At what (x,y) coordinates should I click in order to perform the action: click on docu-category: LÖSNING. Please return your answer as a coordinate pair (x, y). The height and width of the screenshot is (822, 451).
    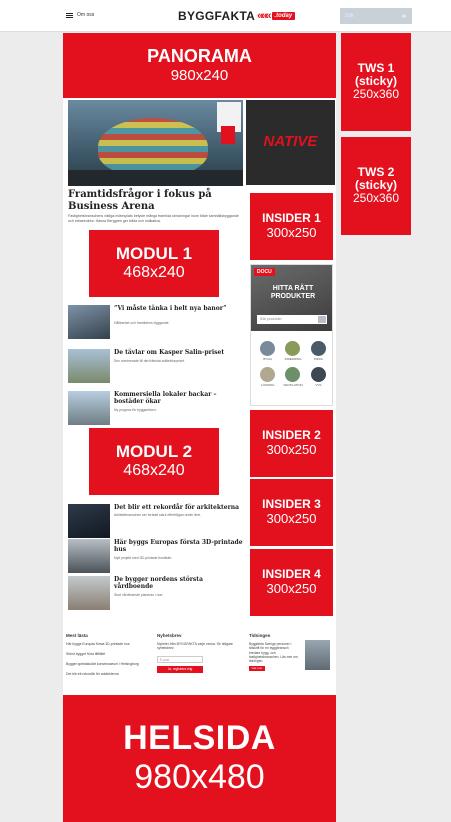
    Looking at the image, I should click on (267, 377).